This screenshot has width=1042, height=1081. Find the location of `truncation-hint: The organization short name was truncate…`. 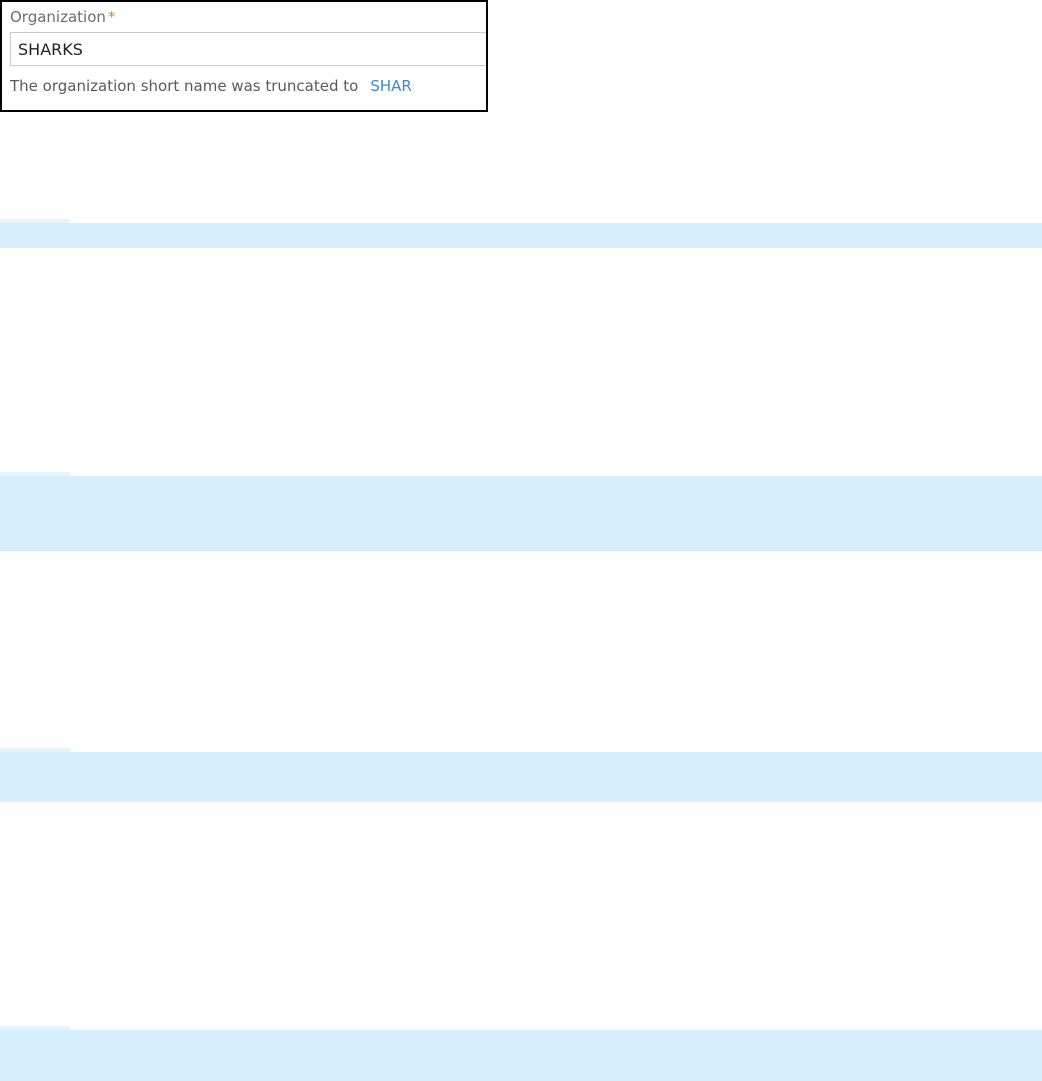

truncation-hint: The organization short name was truncate… is located at coordinates (211, 86).